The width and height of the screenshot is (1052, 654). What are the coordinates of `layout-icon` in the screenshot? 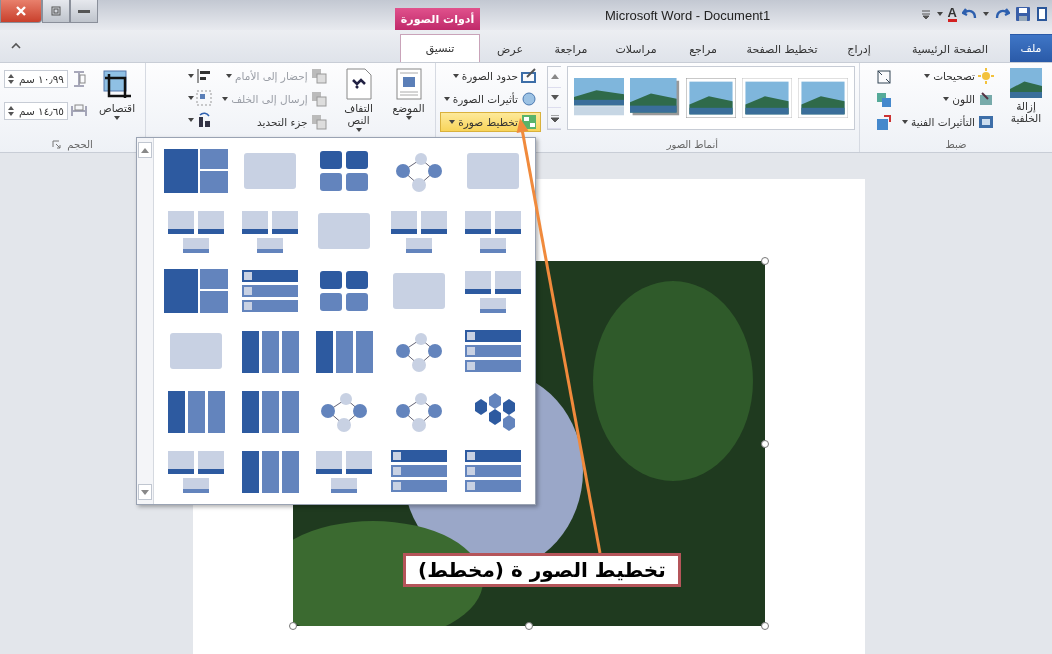 It's located at (529, 122).